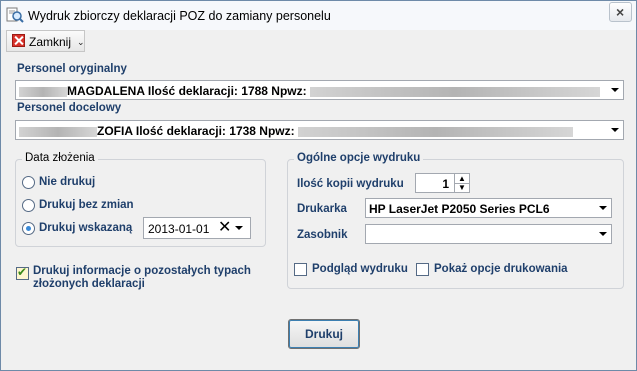 Image resolution: width=637 pixels, height=371 pixels. I want to click on personel-oryginalny-label: Personel oryginalny, so click(72, 69).